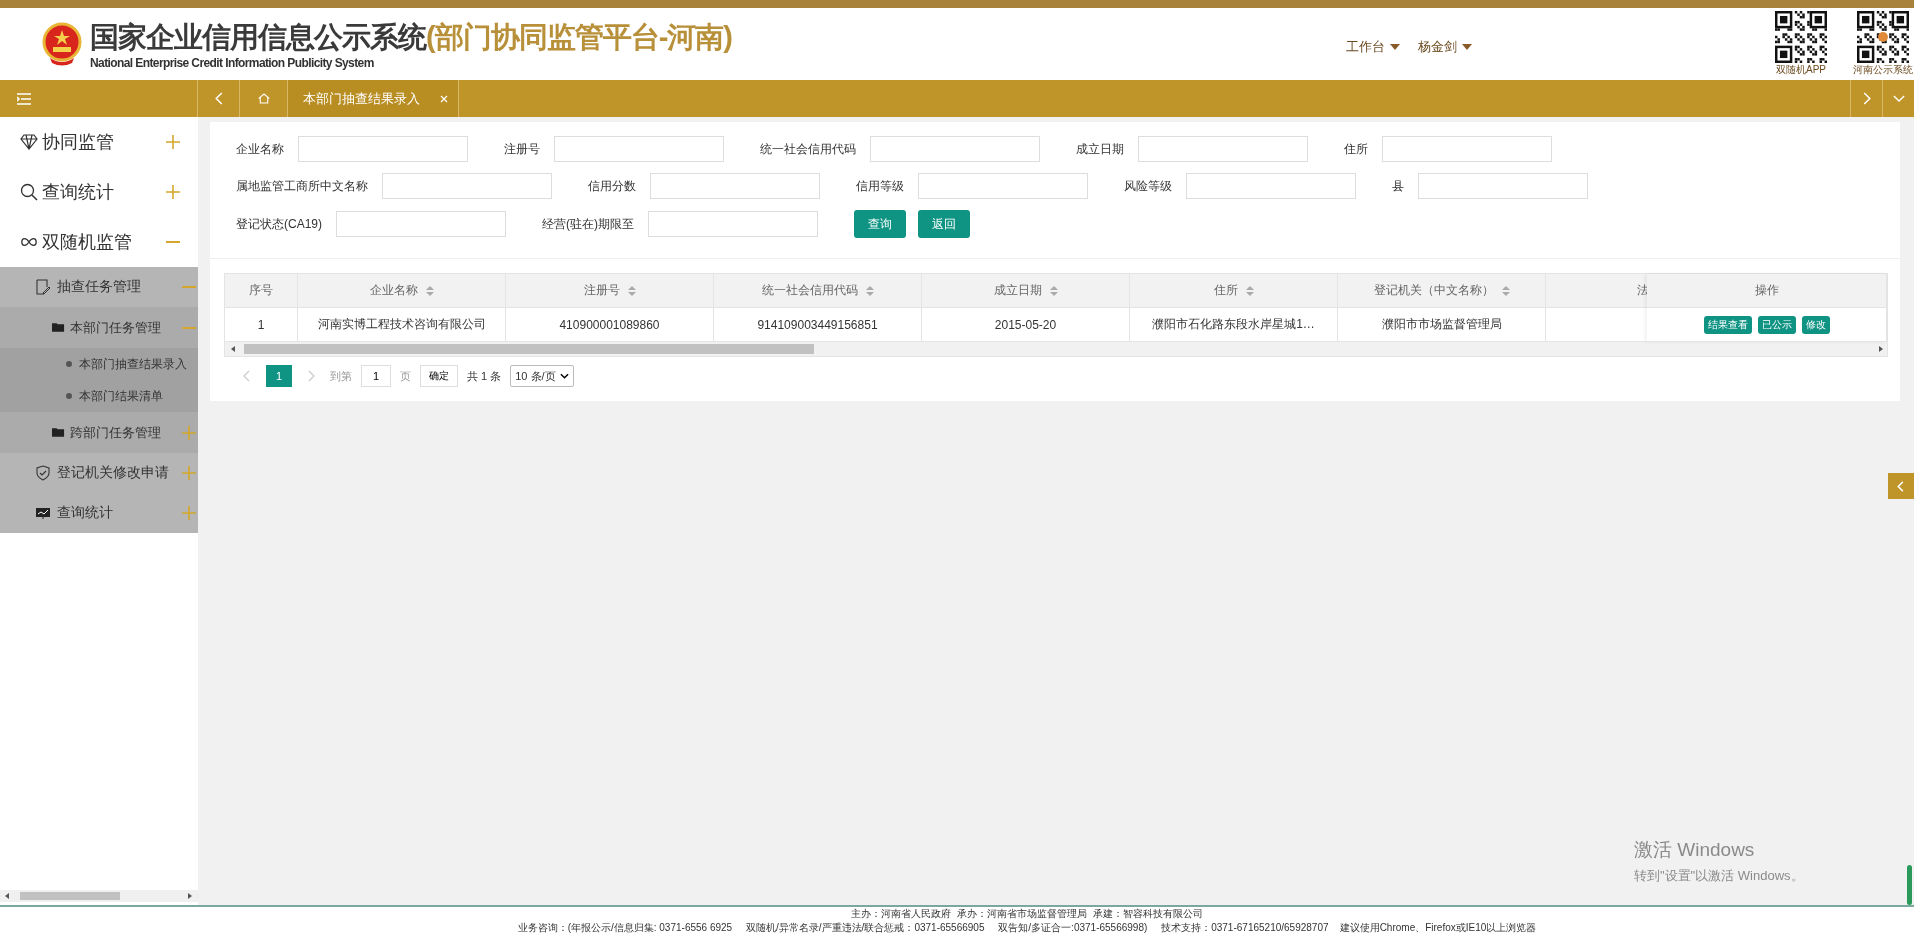 The height and width of the screenshot is (936, 1914). I want to click on header-menu: 工作台, so click(1373, 47).